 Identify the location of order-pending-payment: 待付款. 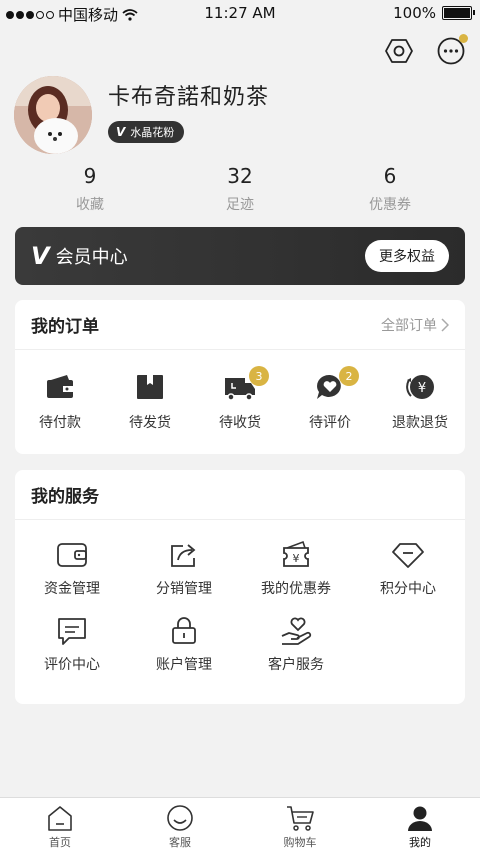
(60, 402).